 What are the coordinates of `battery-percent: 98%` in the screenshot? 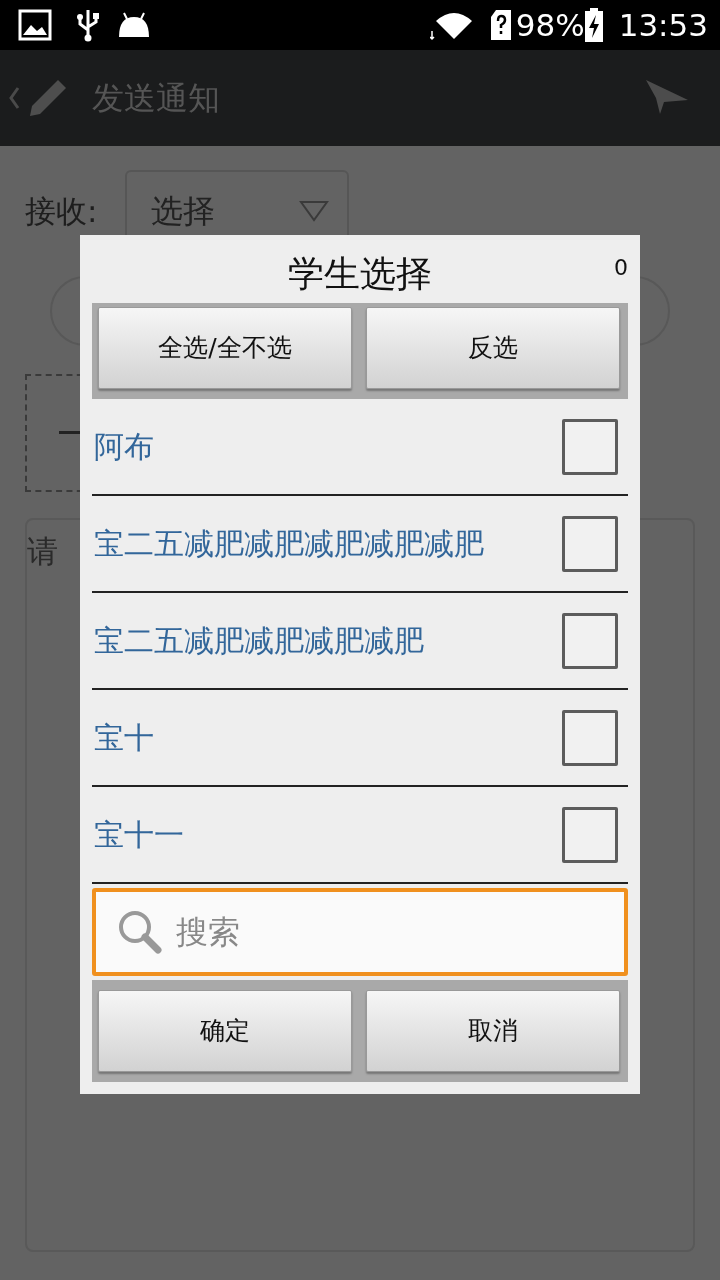 It's located at (550, 25).